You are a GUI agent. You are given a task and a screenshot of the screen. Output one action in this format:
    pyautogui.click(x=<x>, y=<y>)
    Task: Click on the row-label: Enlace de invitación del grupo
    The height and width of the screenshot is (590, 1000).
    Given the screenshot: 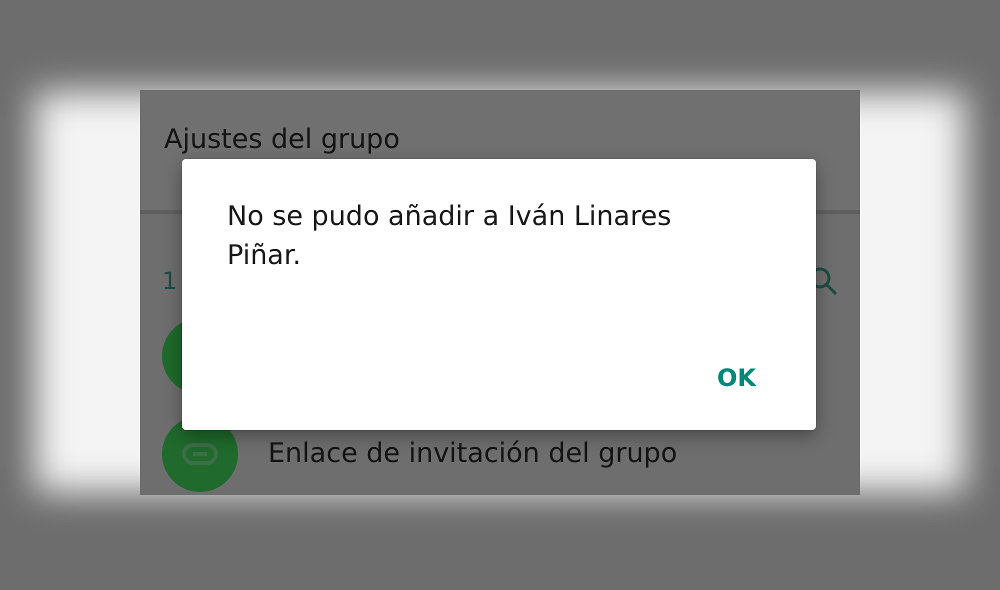 What is the action you would take?
    pyautogui.click(x=473, y=453)
    